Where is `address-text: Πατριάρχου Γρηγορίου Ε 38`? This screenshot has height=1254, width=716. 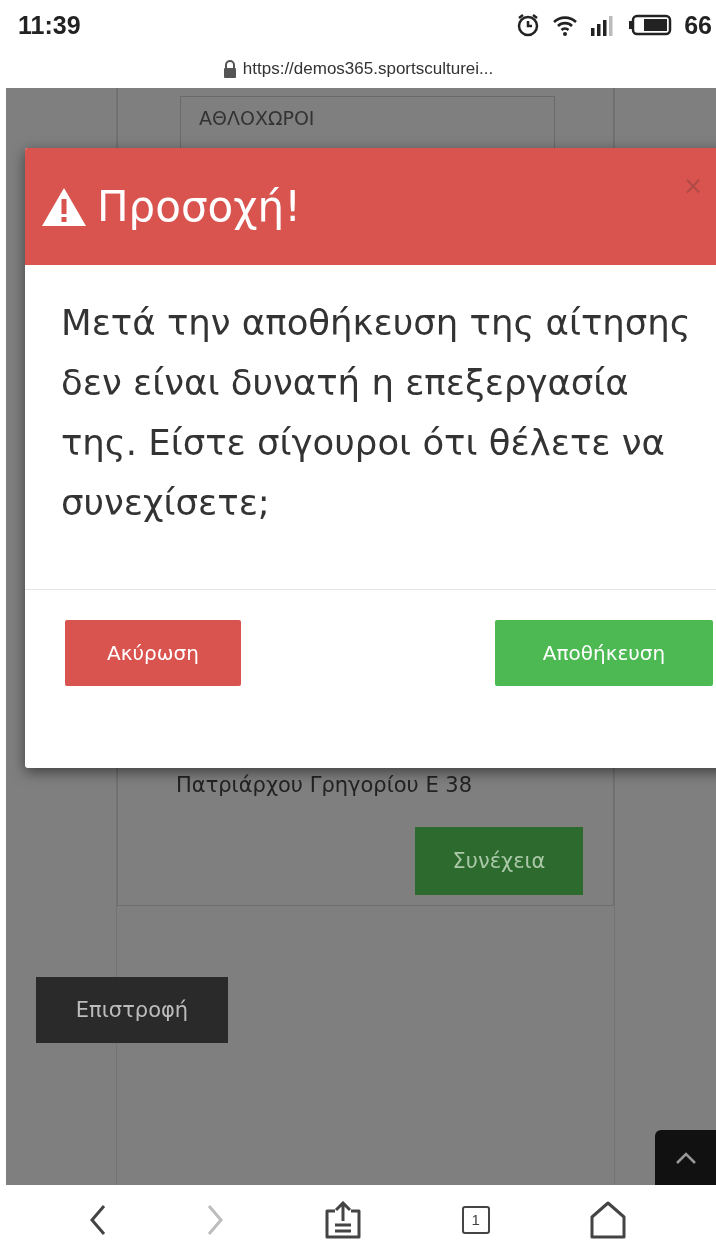 address-text: Πατριάρχου Γρηγορίου Ε 38 is located at coordinates (325, 785).